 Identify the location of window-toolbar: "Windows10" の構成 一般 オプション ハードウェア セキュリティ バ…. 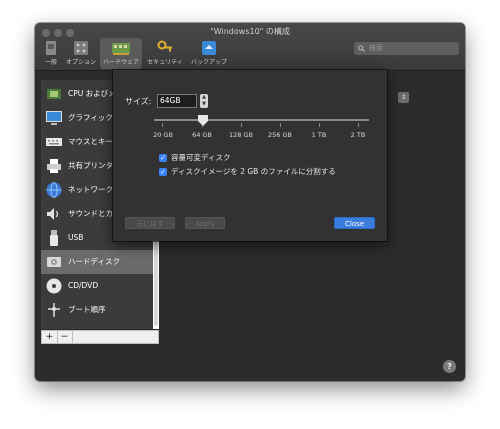
(250, 47).